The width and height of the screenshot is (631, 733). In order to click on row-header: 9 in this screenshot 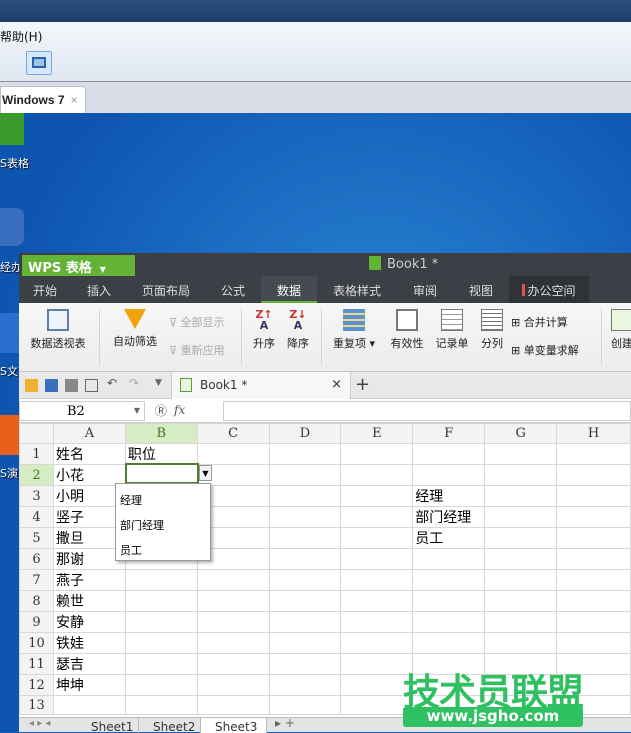, I will do `click(36, 622)`.